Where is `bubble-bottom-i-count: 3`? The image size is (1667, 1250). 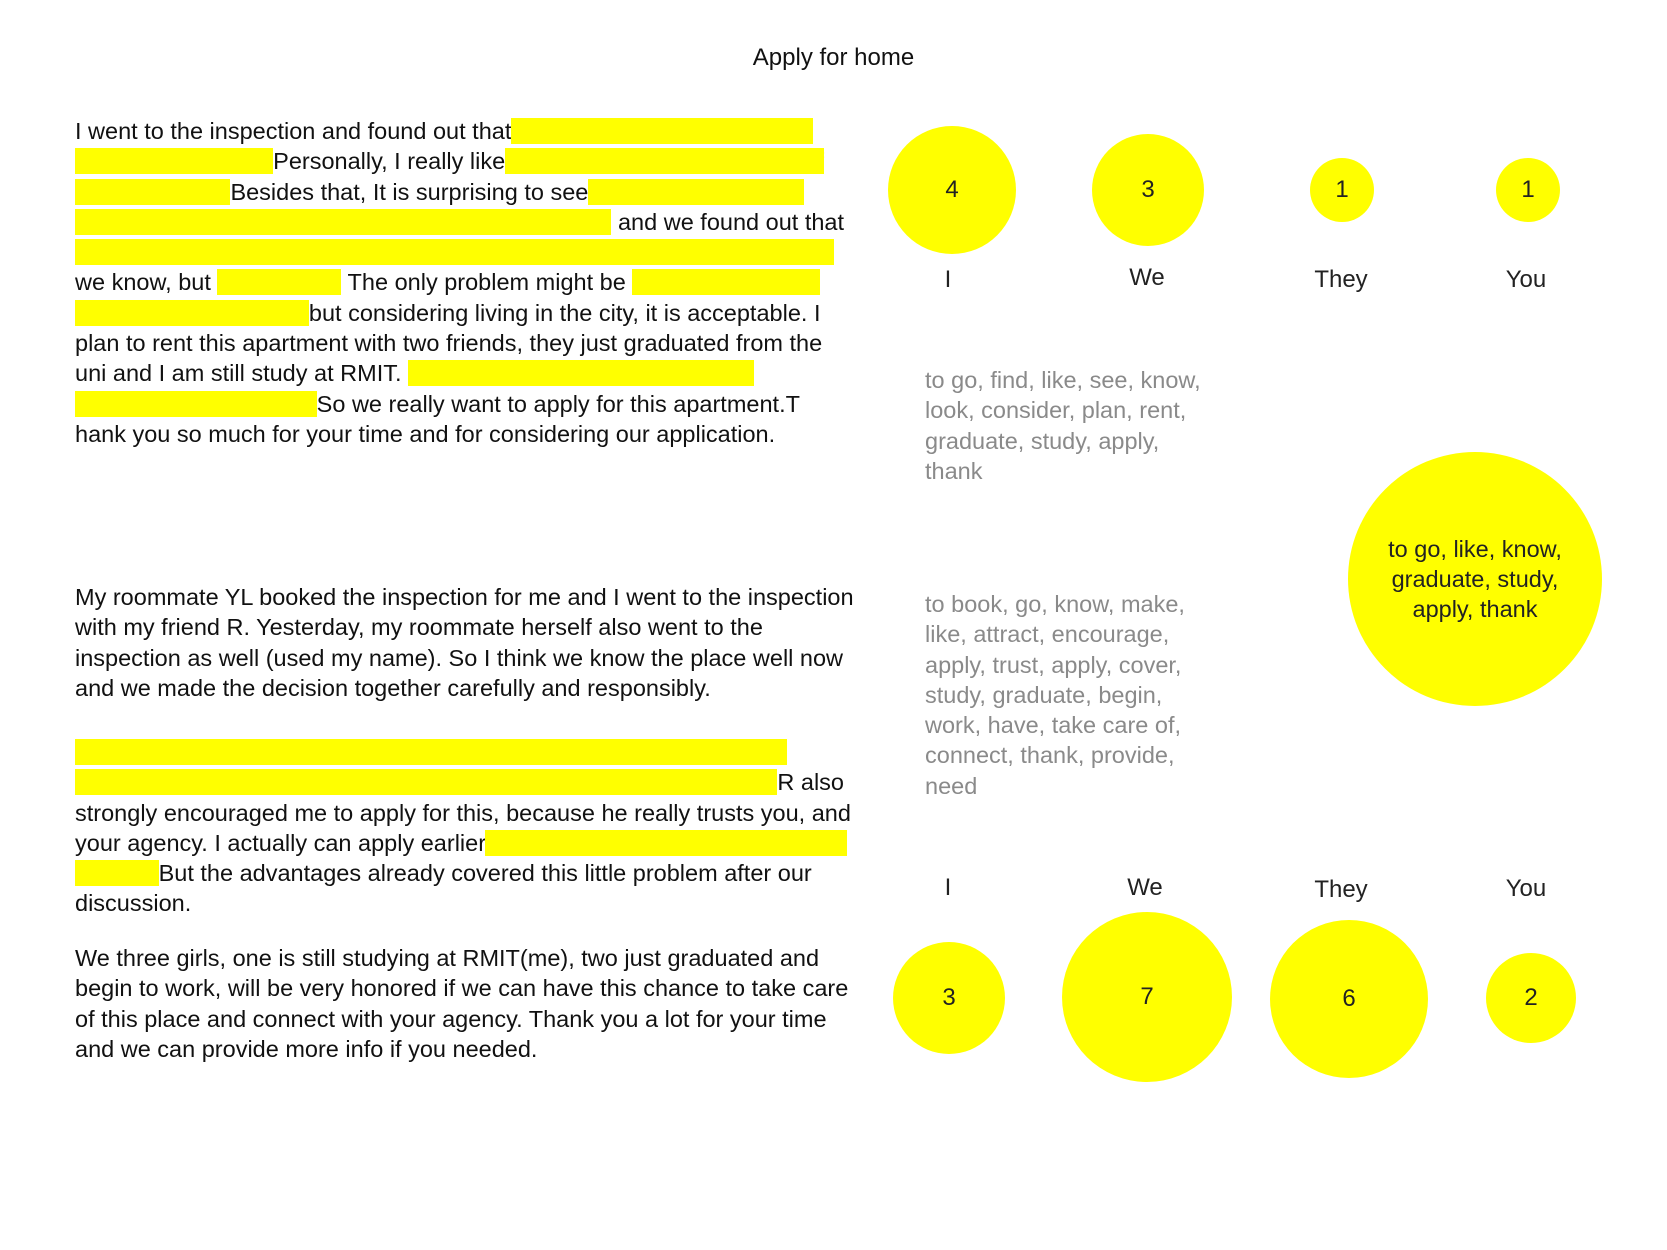
bubble-bottom-i-count: 3 is located at coordinates (949, 997).